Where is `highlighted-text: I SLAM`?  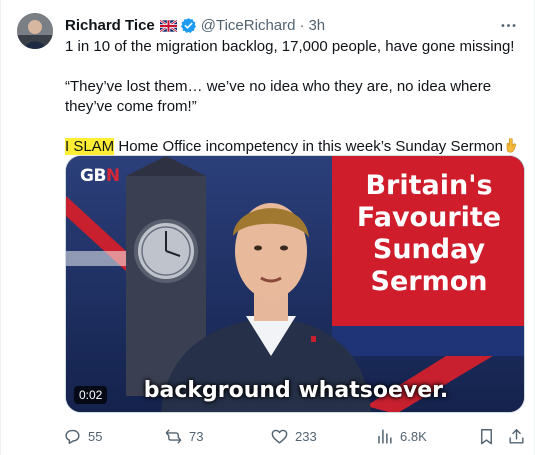 highlighted-text: I SLAM is located at coordinates (90, 146).